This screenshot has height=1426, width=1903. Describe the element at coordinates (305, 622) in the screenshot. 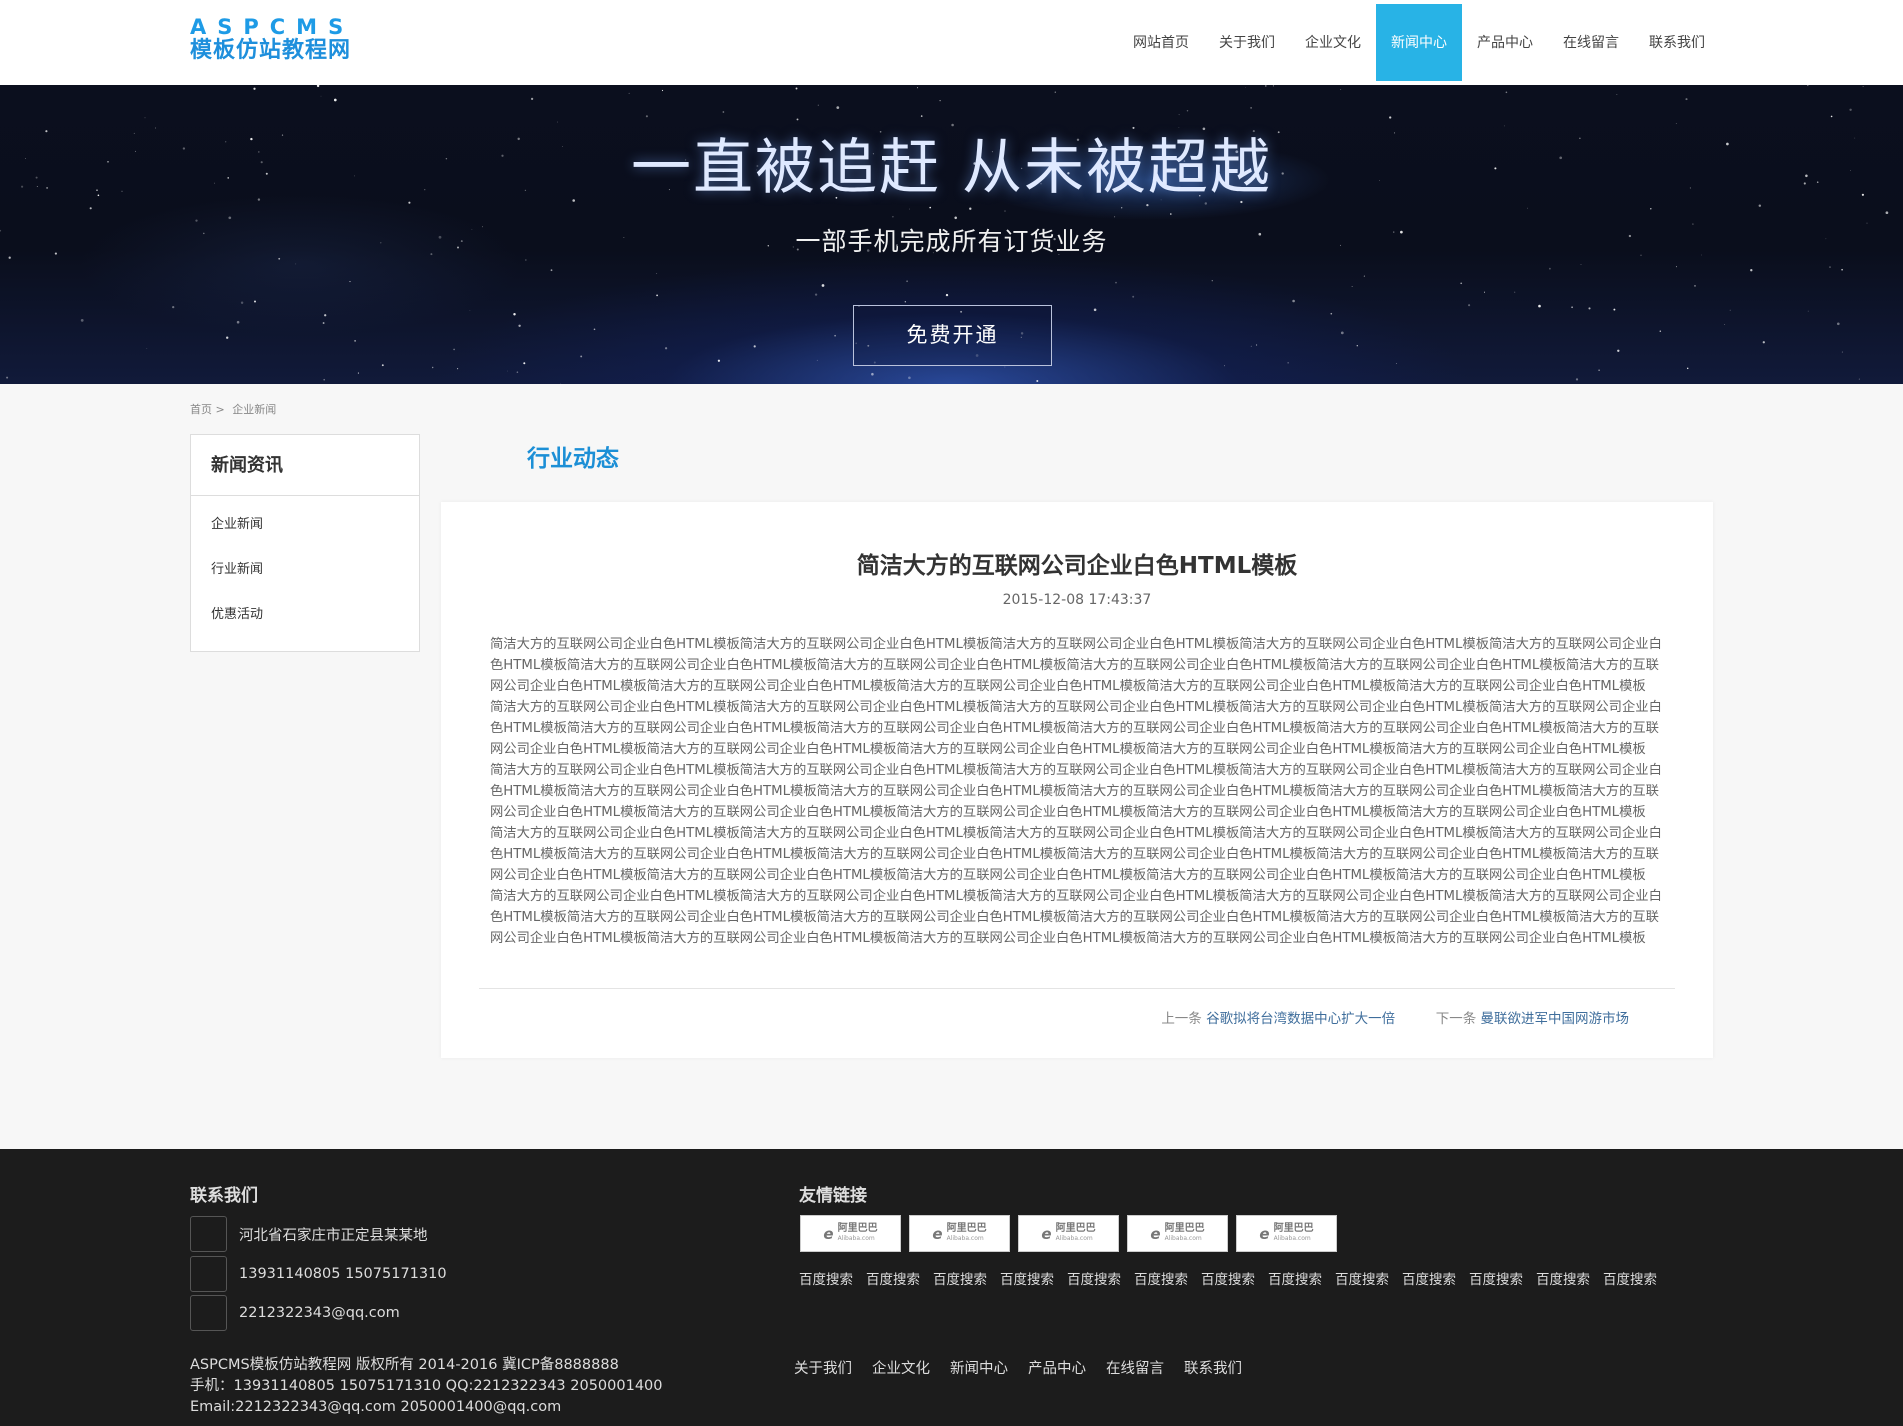

I see `sidebar-item-promotions: 优惠活动` at that location.